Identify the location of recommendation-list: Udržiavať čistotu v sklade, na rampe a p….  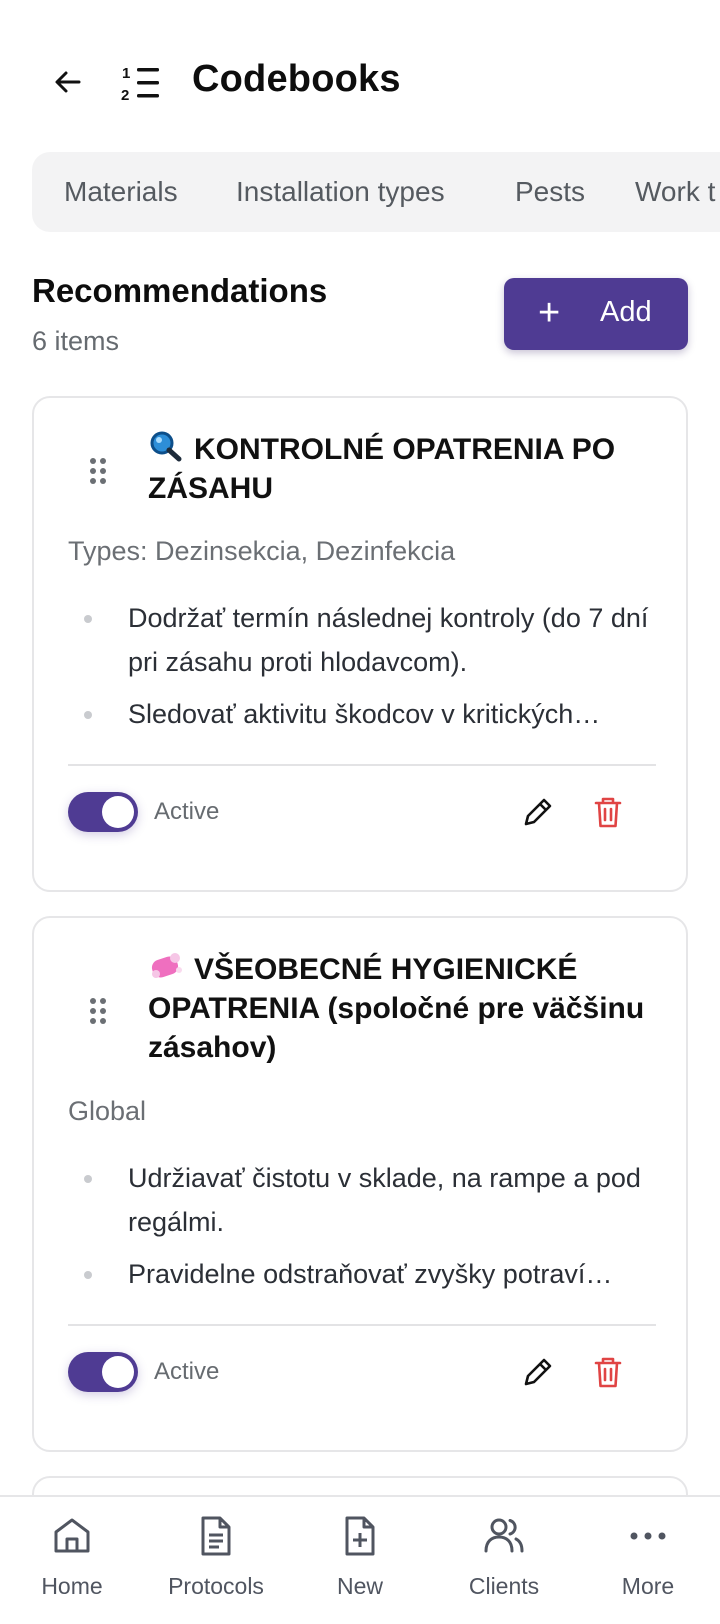
(368, 1230).